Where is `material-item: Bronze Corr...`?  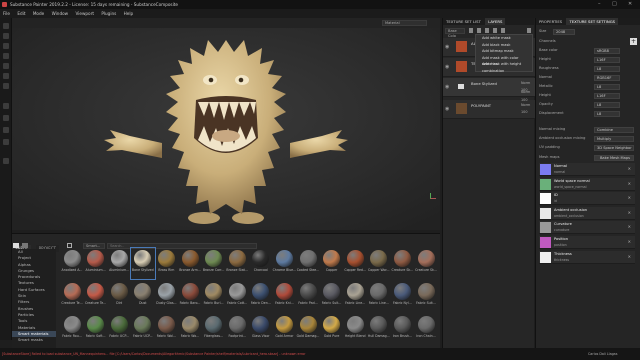 material-item: Bronze Corr... is located at coordinates (214, 263).